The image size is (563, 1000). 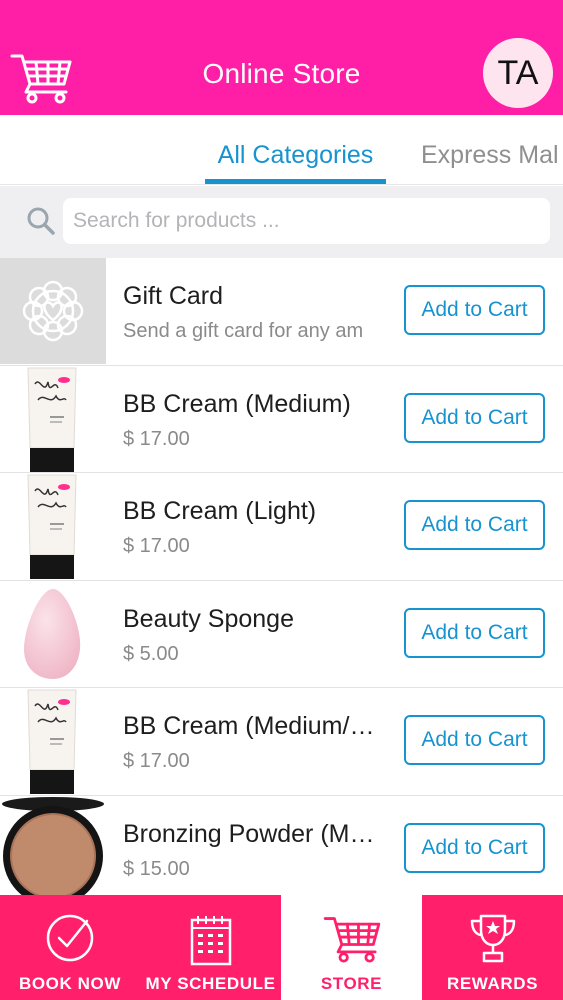 What do you see at coordinates (518, 73) in the screenshot?
I see `avatar: TA` at bounding box center [518, 73].